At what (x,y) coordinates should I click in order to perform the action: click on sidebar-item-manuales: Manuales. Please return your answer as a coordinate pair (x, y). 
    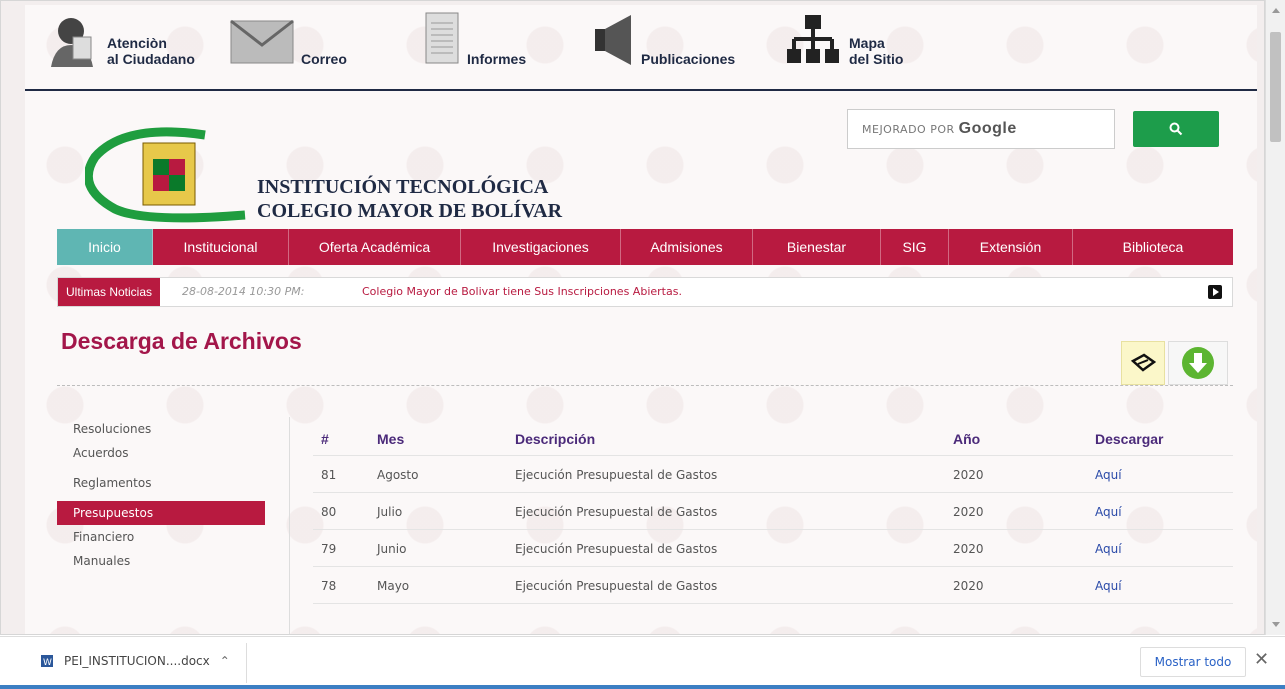
    Looking at the image, I should click on (173, 561).